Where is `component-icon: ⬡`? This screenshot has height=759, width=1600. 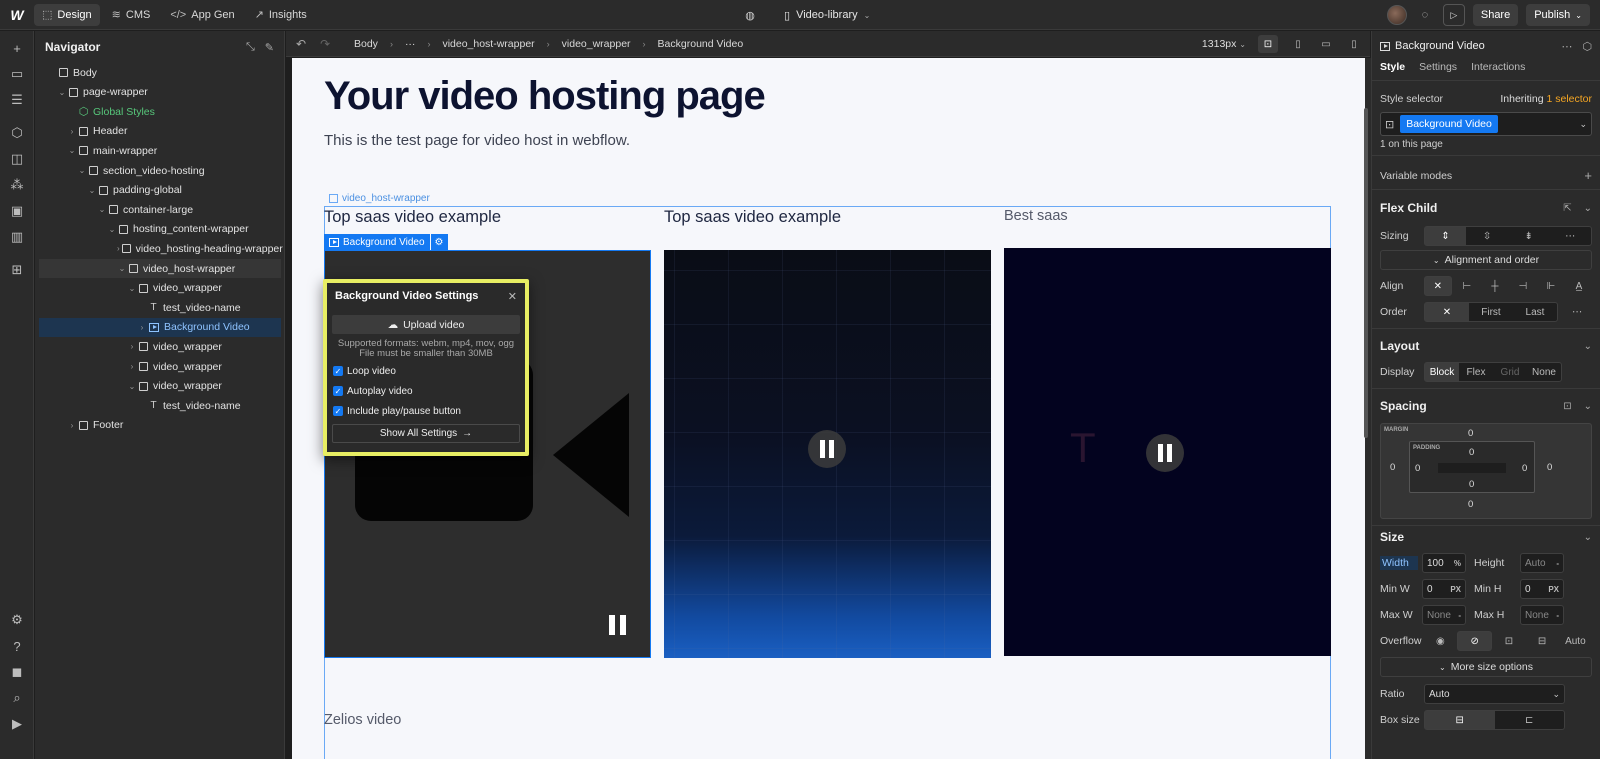
component-icon: ⬡ is located at coordinates (1587, 46).